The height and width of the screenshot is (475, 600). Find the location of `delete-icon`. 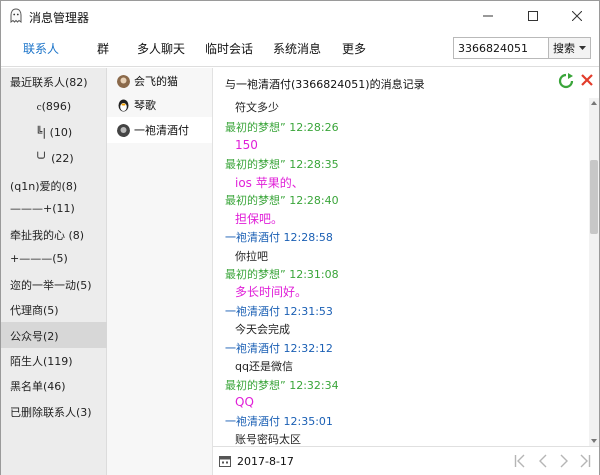

delete-icon is located at coordinates (587, 80).